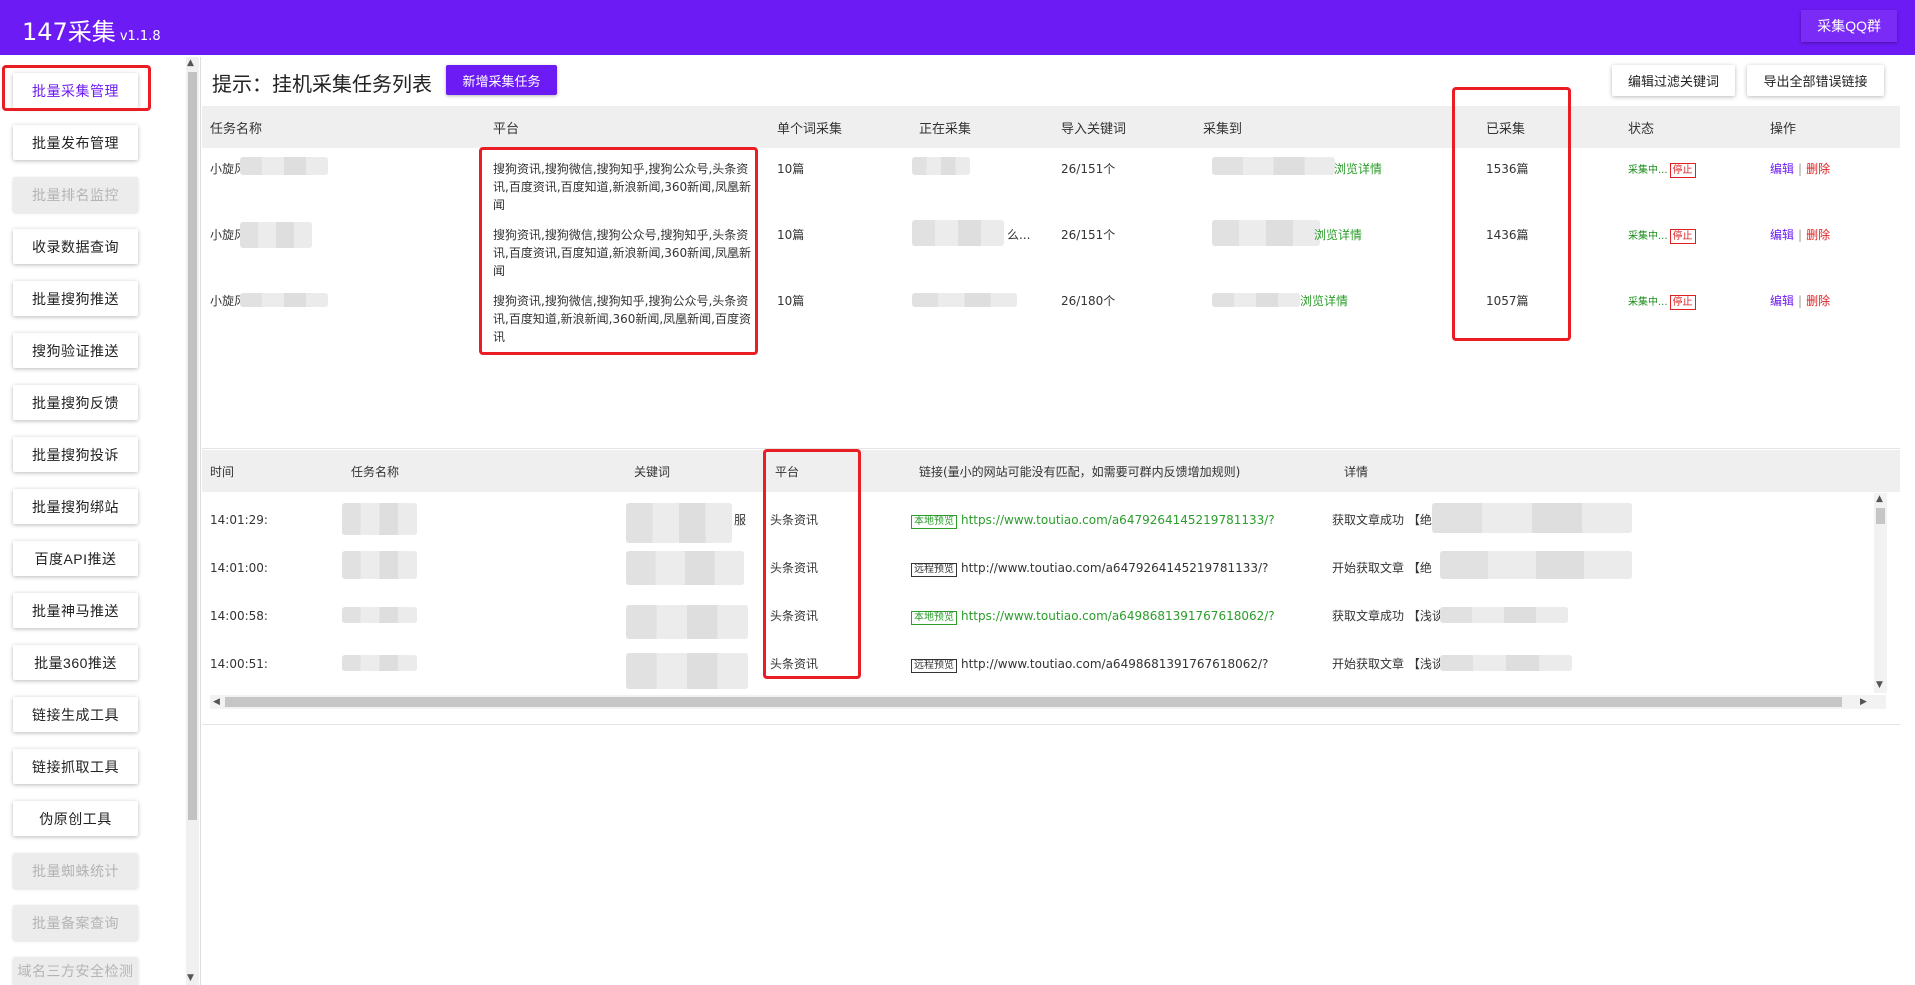 The width and height of the screenshot is (1915, 985). Describe the element at coordinates (75, 766) in the screenshot. I see `sidebar-item-link-crawler: 链接抓取工具` at that location.